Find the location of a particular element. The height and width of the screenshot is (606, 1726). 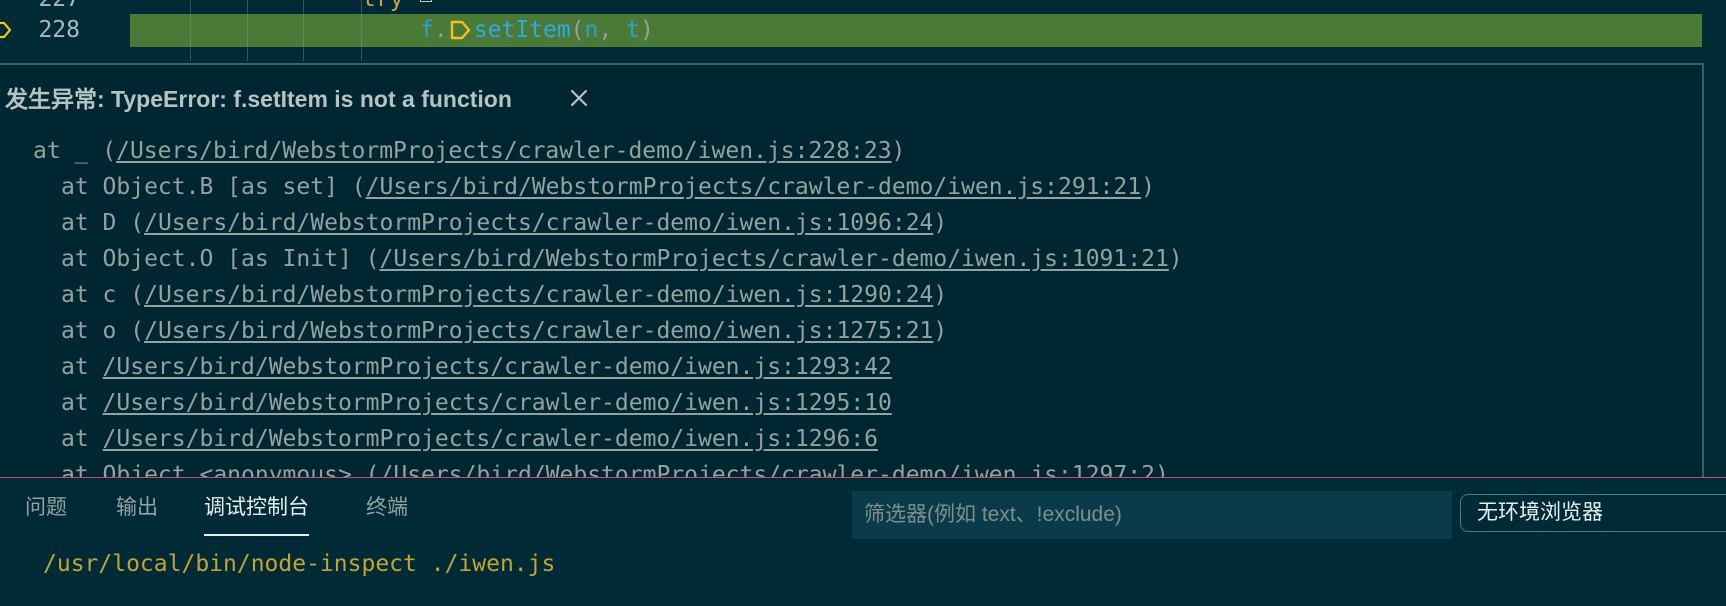

code-arg-2: t is located at coordinates (633, 30).